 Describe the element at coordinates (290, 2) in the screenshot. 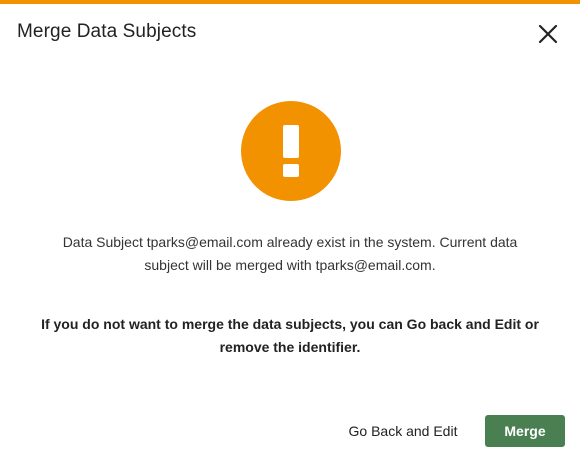

I see `top-accent-bar` at that location.